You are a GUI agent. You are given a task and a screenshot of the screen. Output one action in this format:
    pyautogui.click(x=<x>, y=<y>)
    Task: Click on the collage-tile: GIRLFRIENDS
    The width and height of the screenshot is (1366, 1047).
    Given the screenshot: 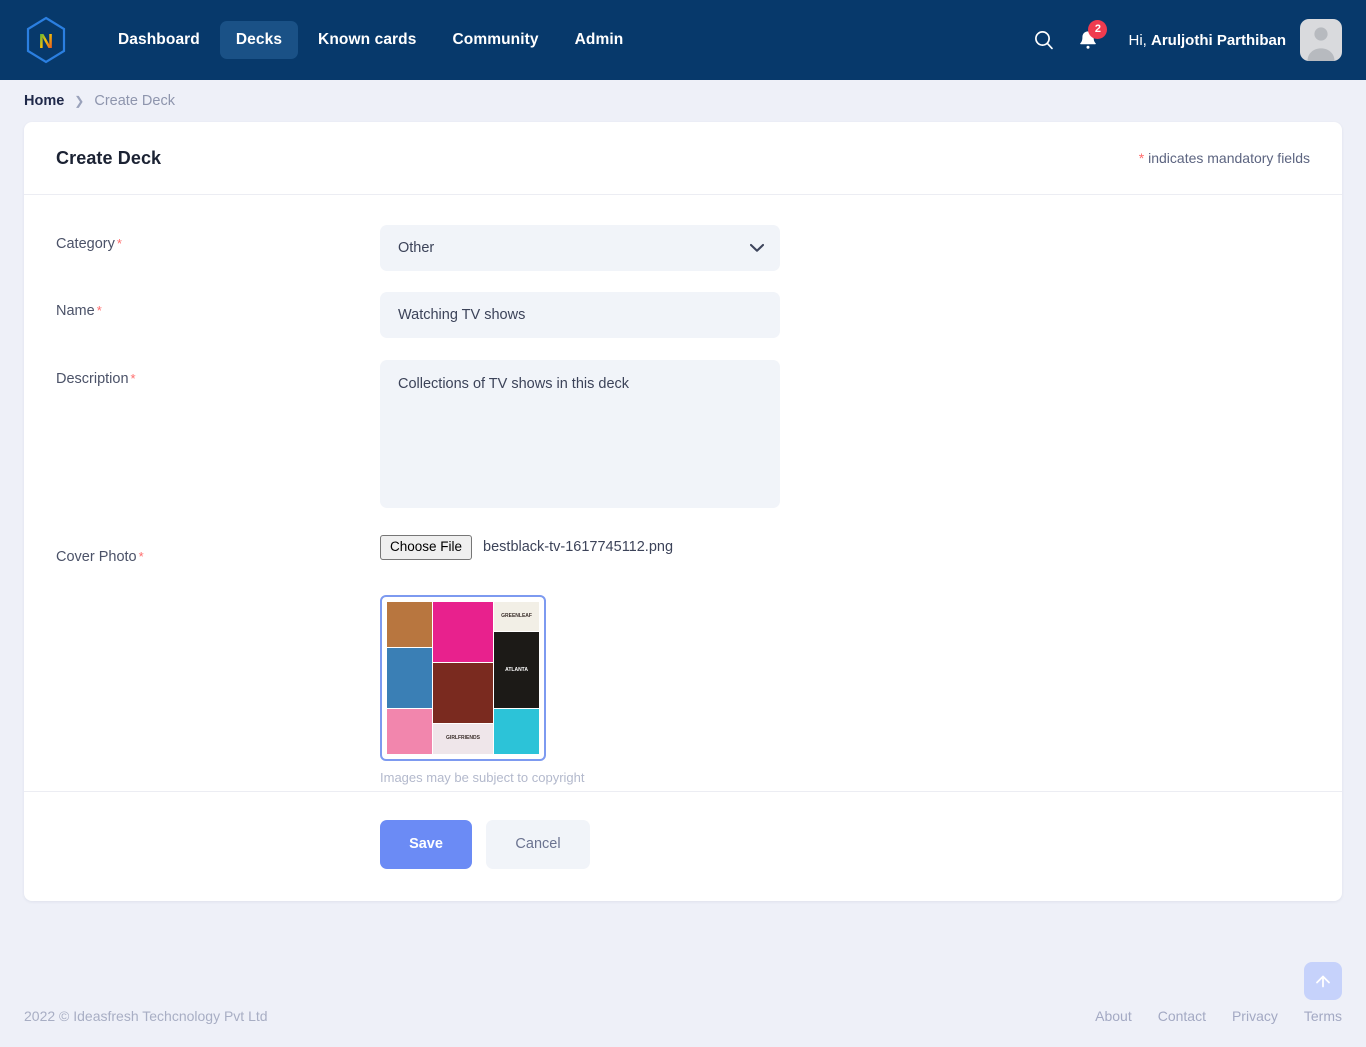 What is the action you would take?
    pyautogui.click(x=463, y=739)
    